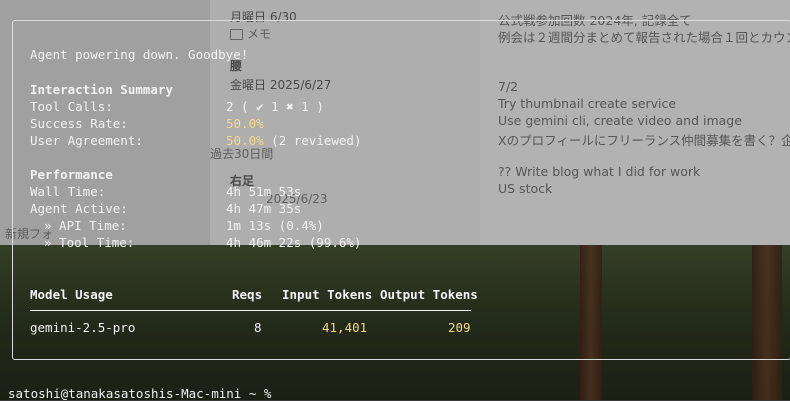 Image resolution: width=790 pixels, height=401 pixels. What do you see at coordinates (247, 294) in the screenshot?
I see `table-header-reqs: Reqs` at bounding box center [247, 294].